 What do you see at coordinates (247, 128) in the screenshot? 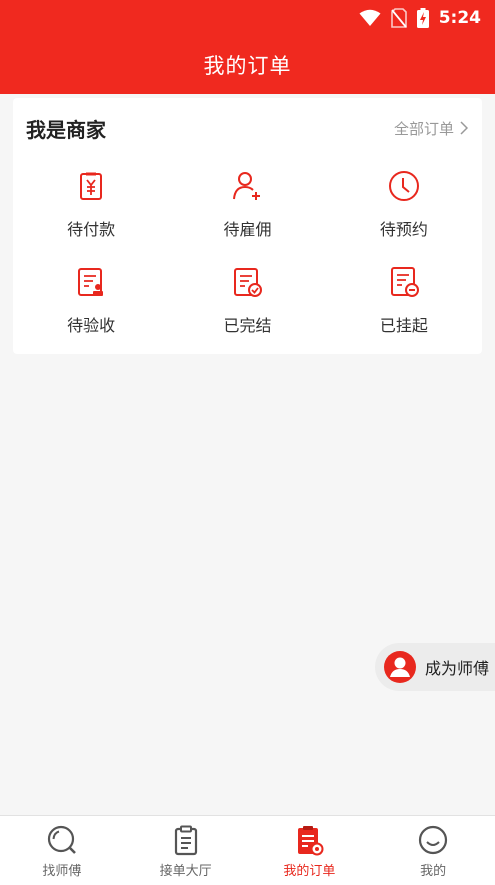
I see `card-header: 我是商家 全部订单` at bounding box center [247, 128].